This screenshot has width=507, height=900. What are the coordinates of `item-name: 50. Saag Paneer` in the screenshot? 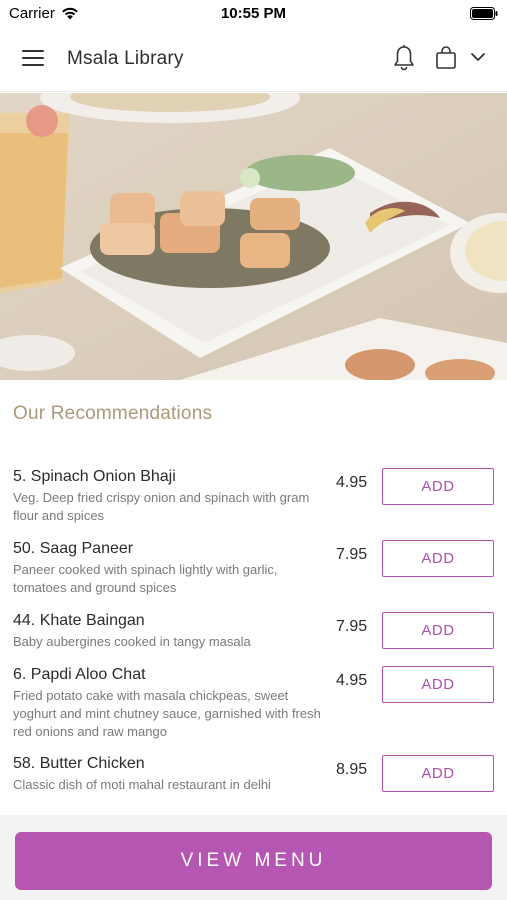 It's located at (73, 548).